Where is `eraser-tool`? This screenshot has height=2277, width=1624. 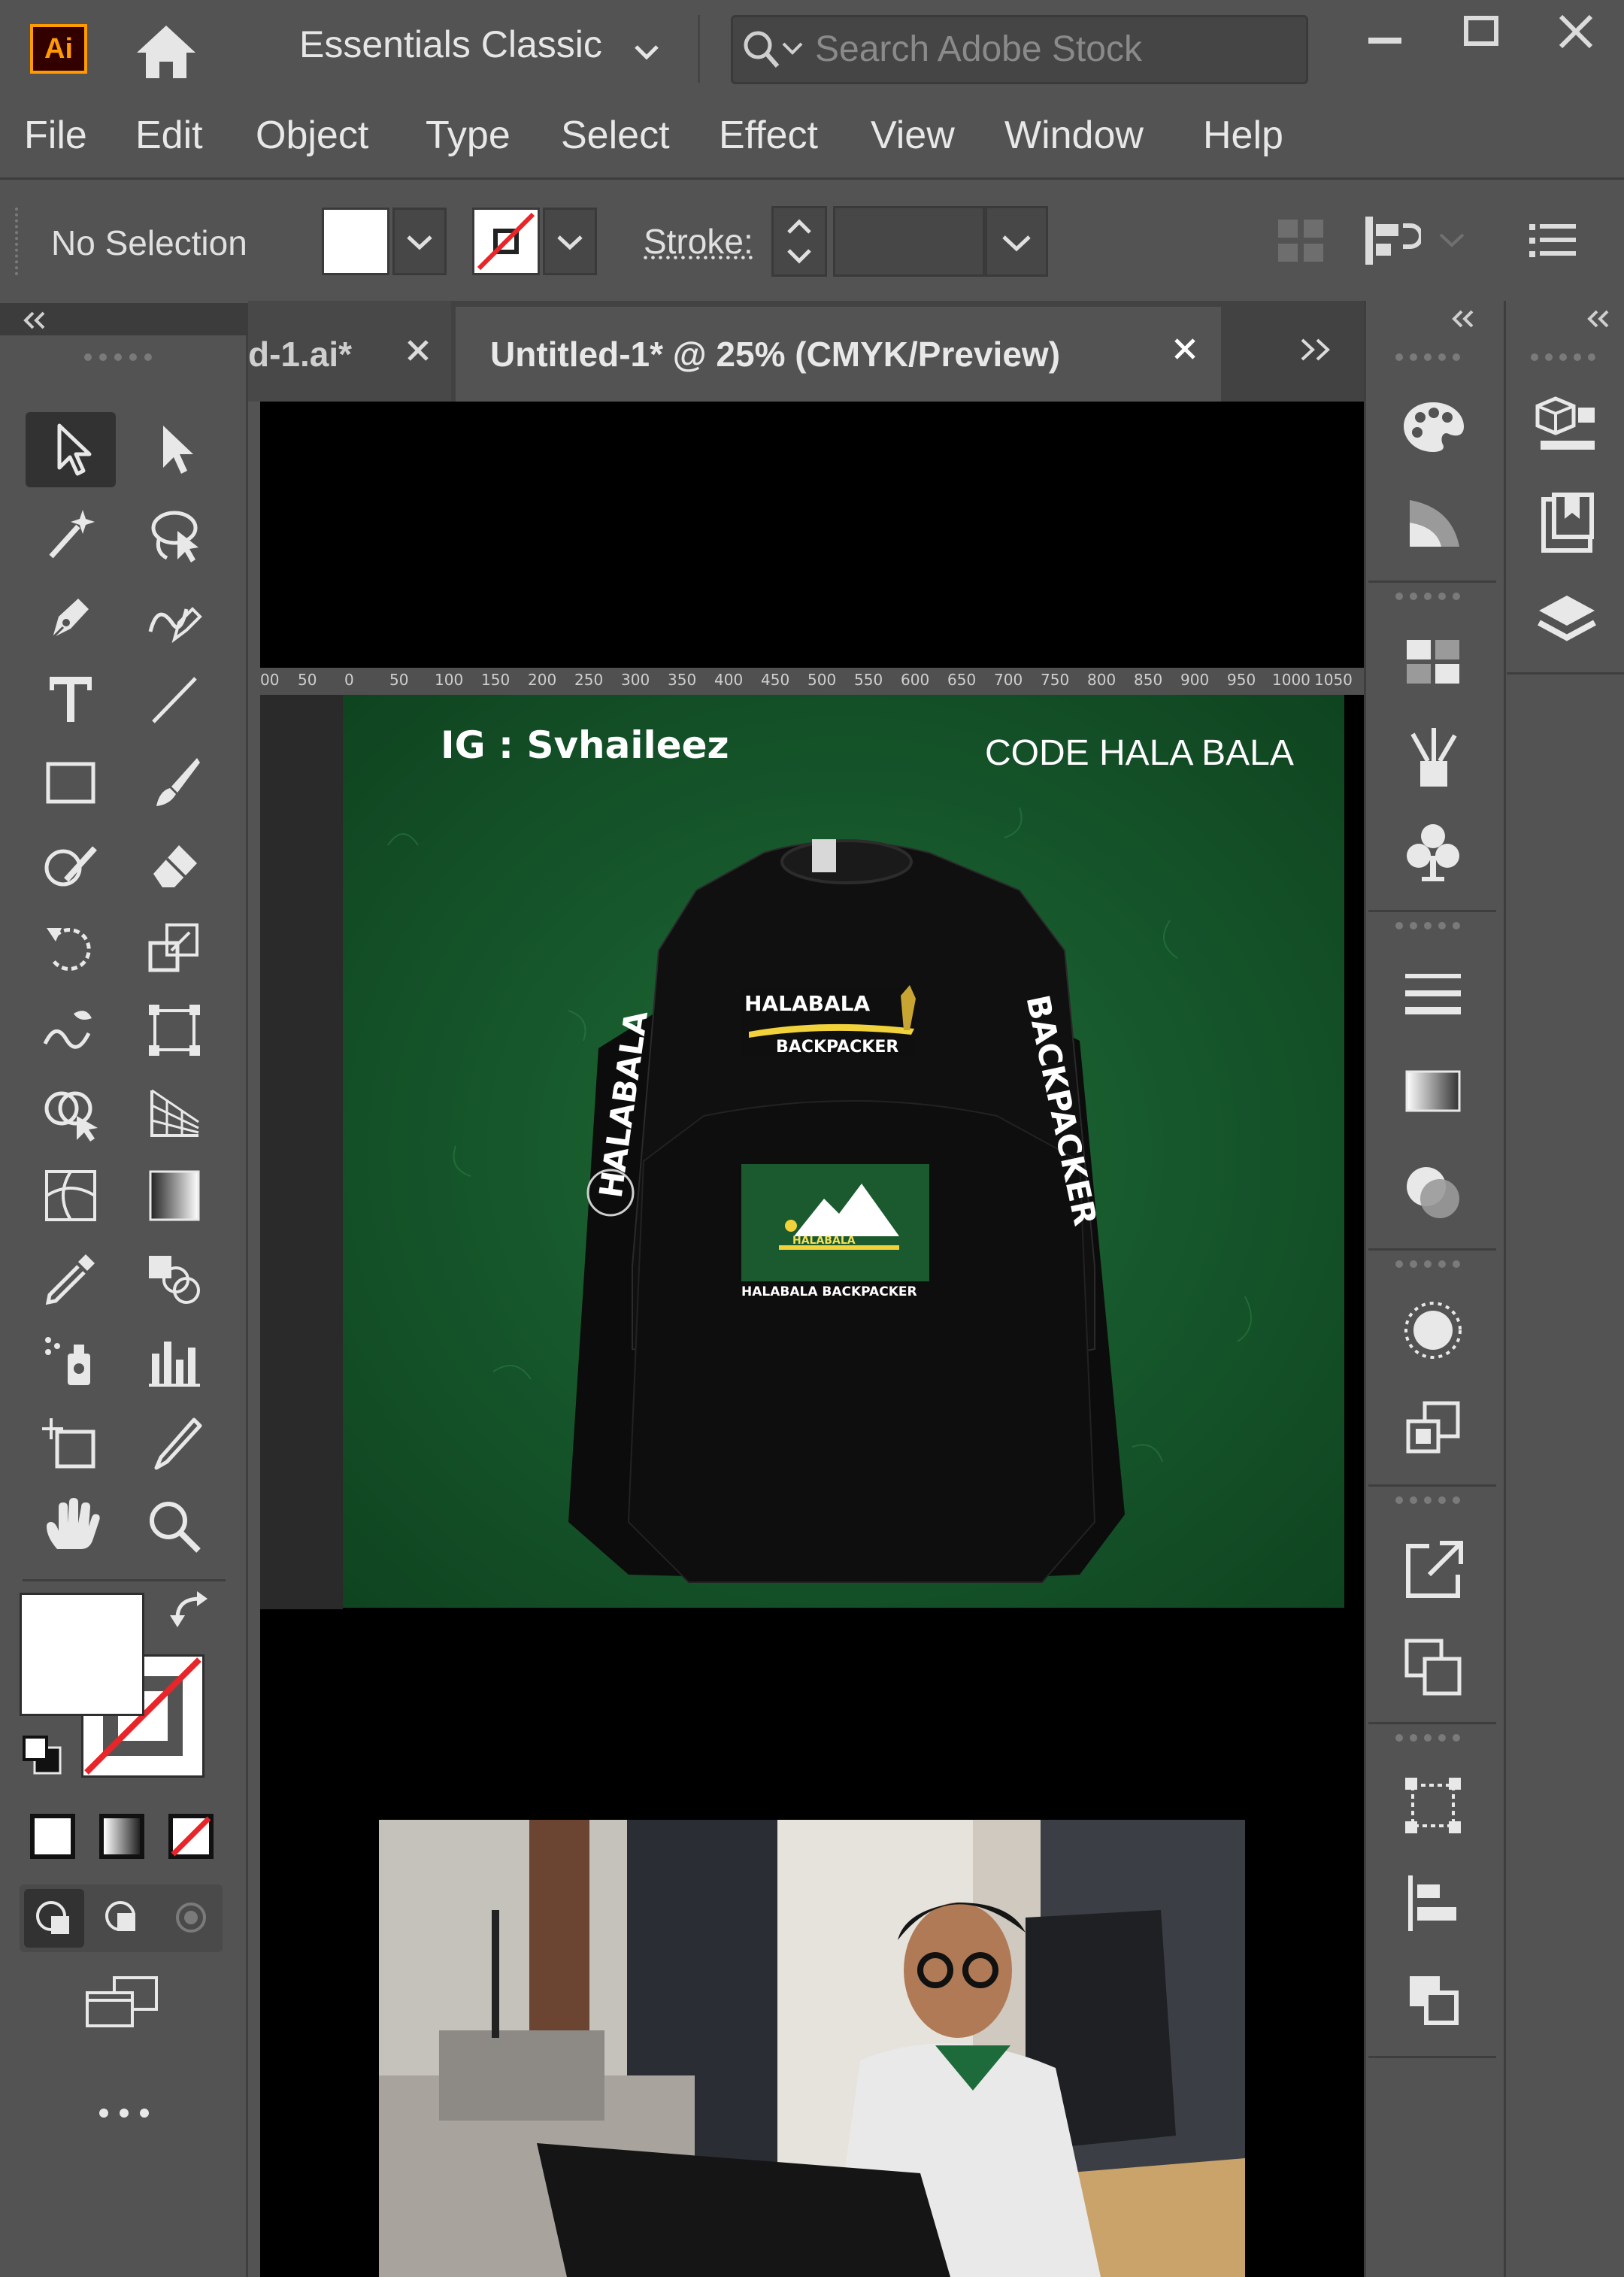 eraser-tool is located at coordinates (174, 864).